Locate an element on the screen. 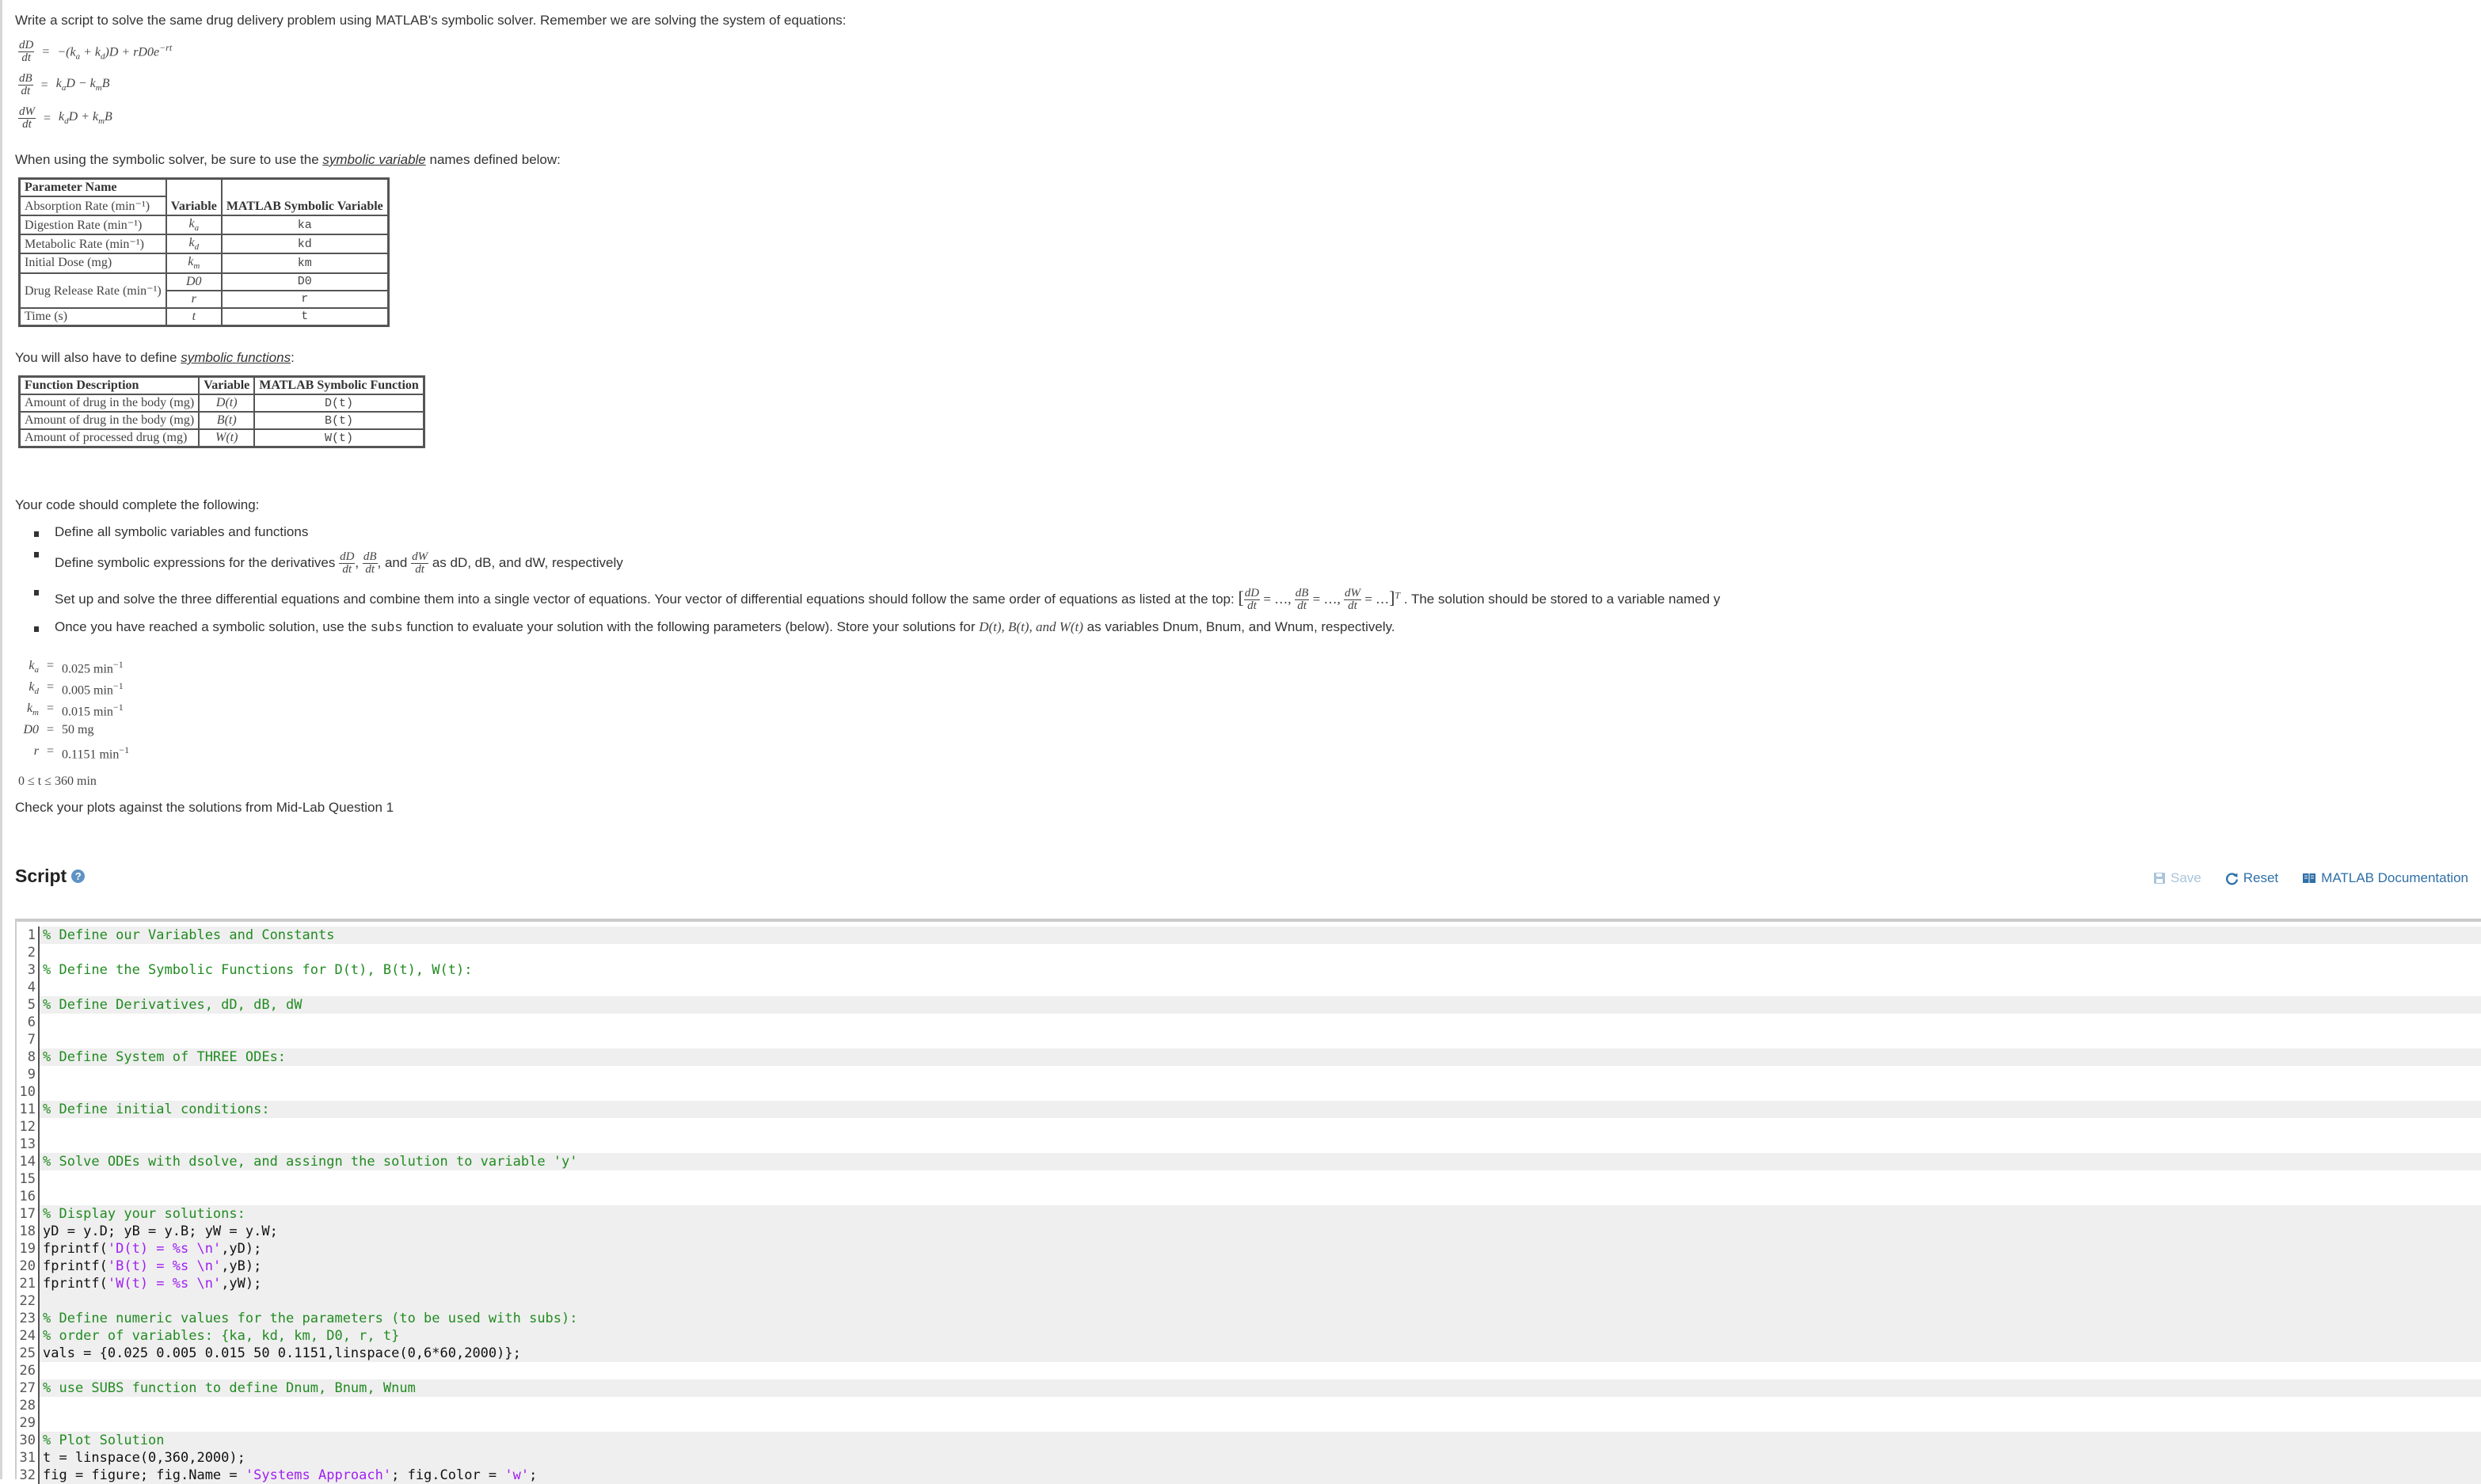  code-text: % Define Derivatives, dD, dB, dW is located at coordinates (1260, 1005).